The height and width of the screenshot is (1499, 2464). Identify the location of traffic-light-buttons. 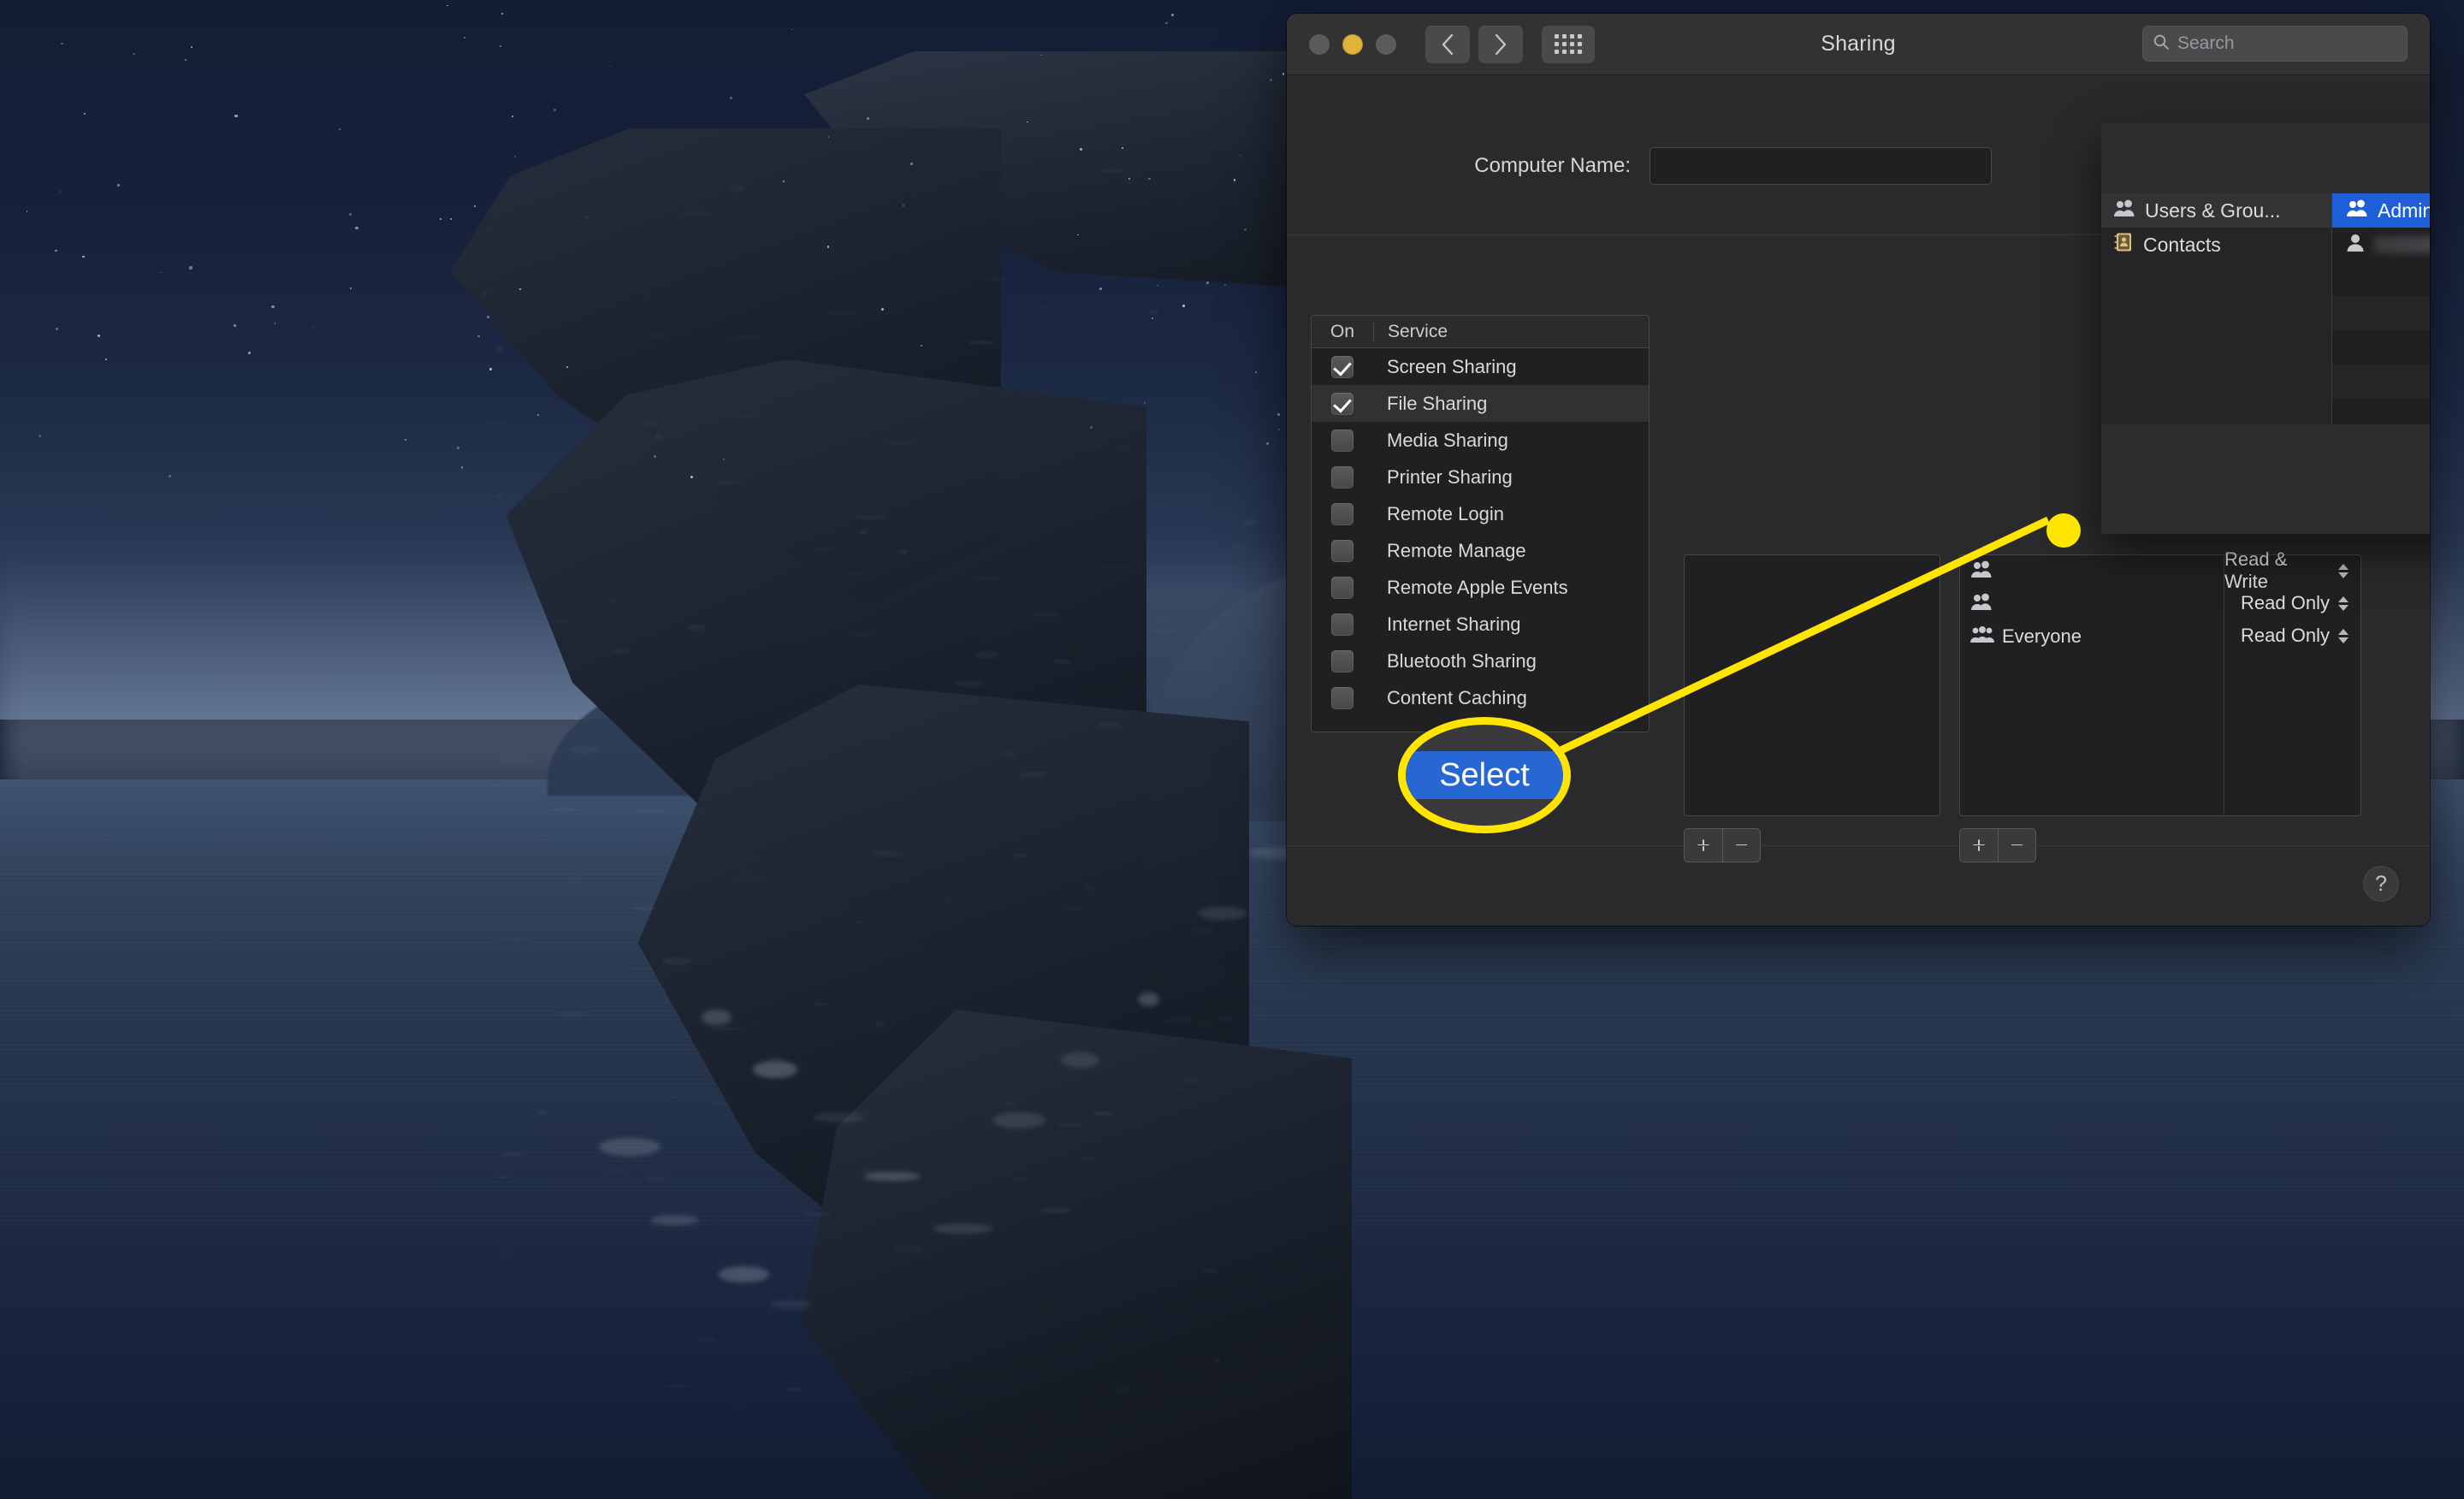
(1352, 44).